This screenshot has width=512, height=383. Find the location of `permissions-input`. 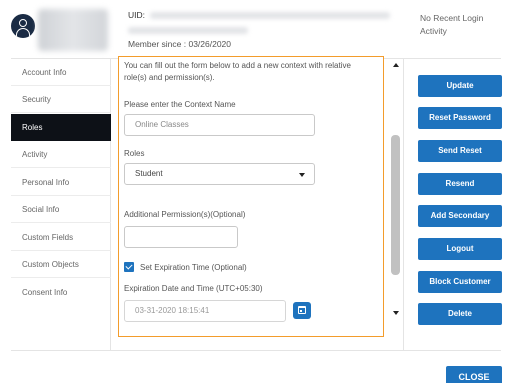

permissions-input is located at coordinates (181, 237).